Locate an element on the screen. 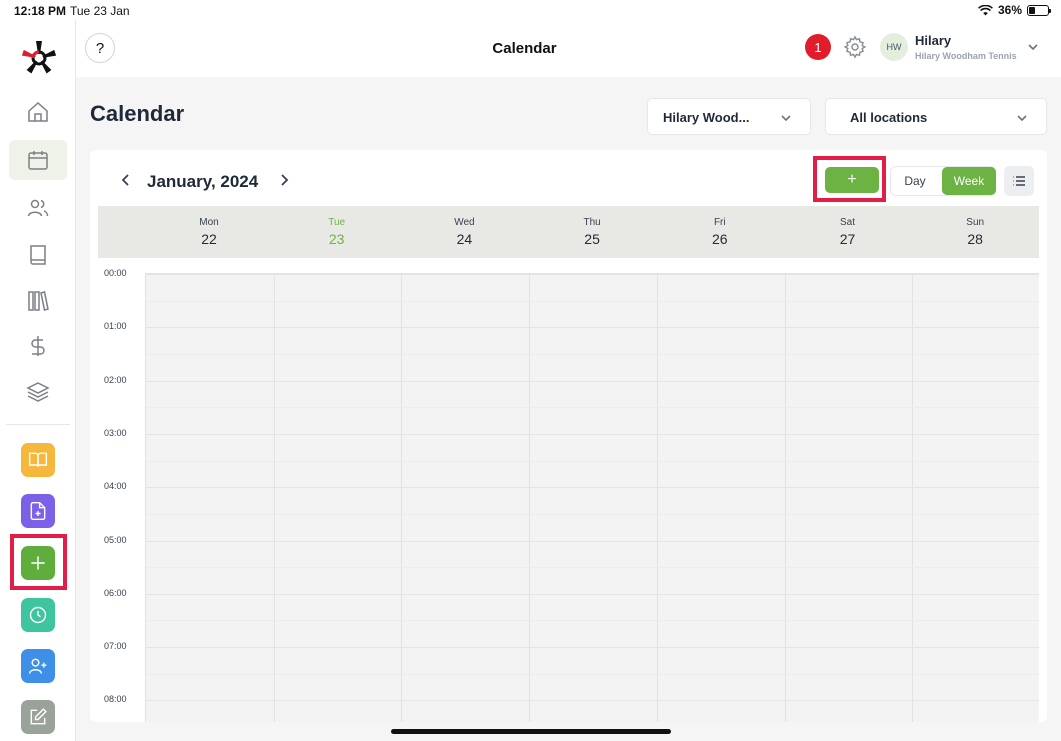 This screenshot has width=1061, height=741. view-day-button: Day is located at coordinates (915, 181).